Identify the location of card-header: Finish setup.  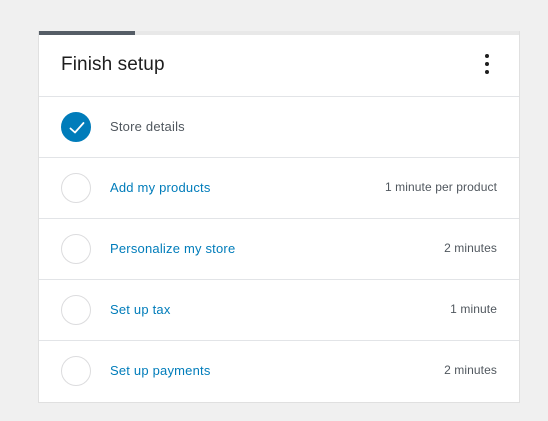
(279, 66).